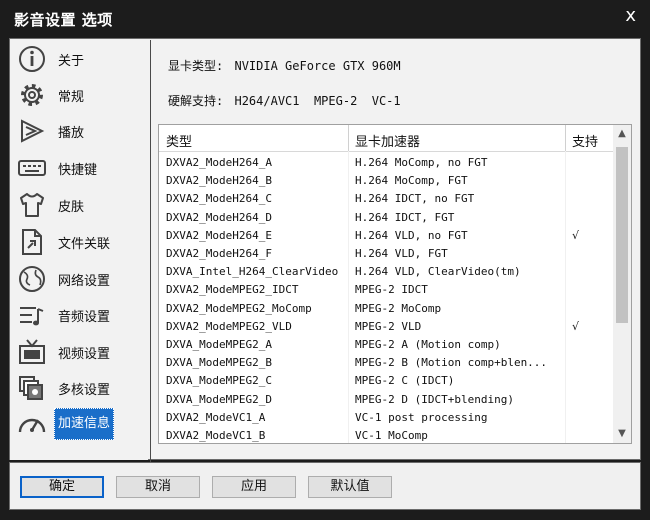 The image size is (650, 520). Describe the element at coordinates (219, 381) in the screenshot. I see `cell-type: DXVA_ModeMPEG2_C` at that location.